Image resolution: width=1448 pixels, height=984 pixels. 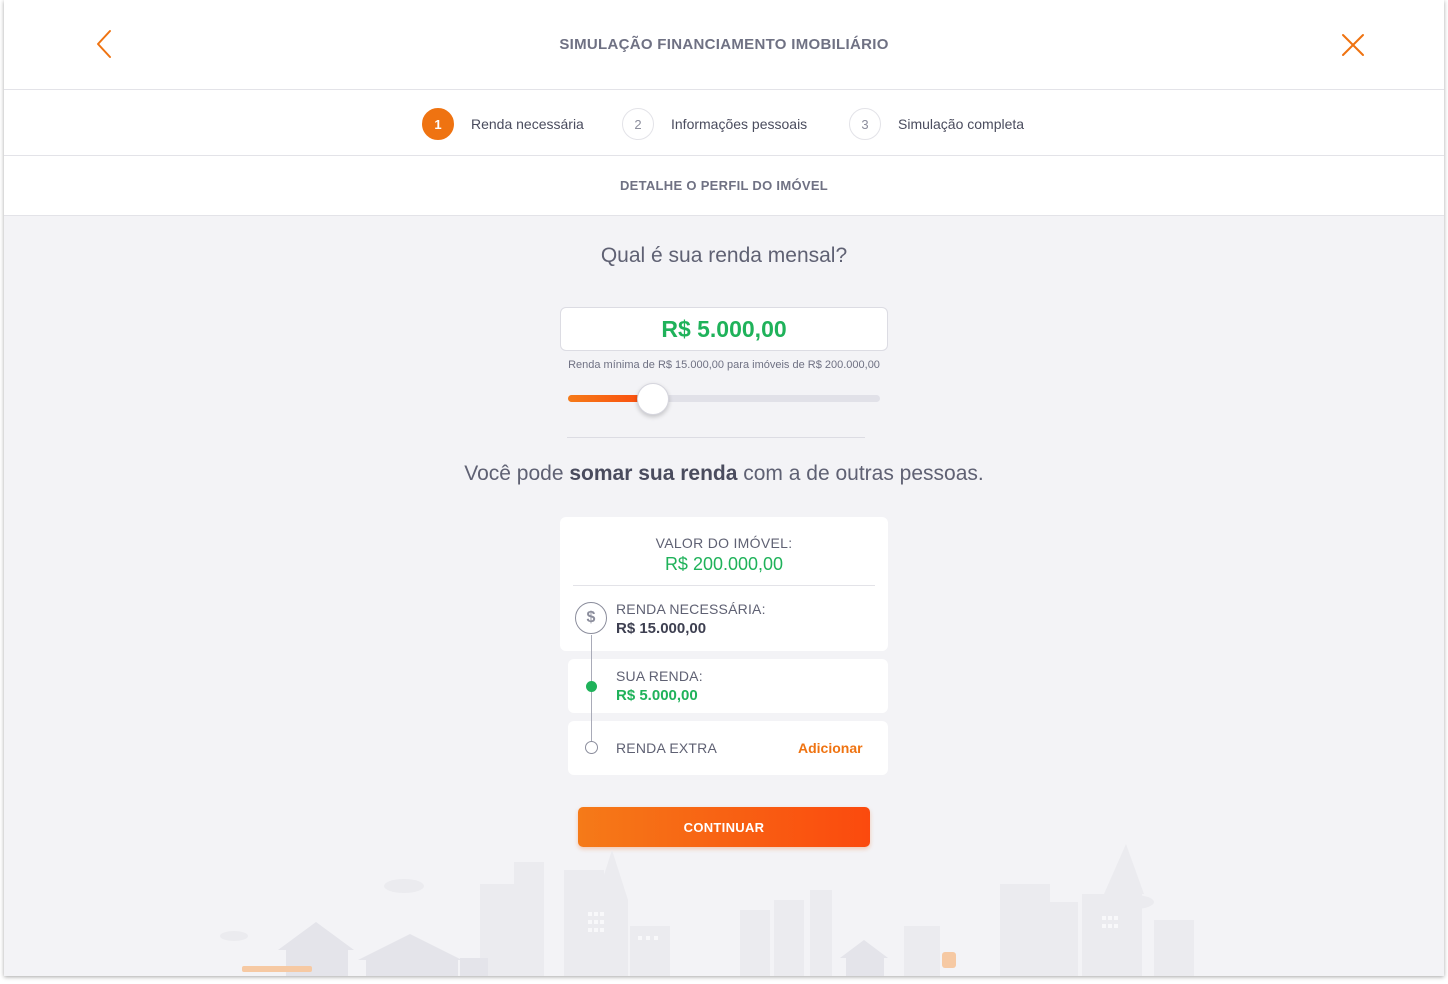 I want to click on city-skyline-illustration, so click(x=707, y=910).